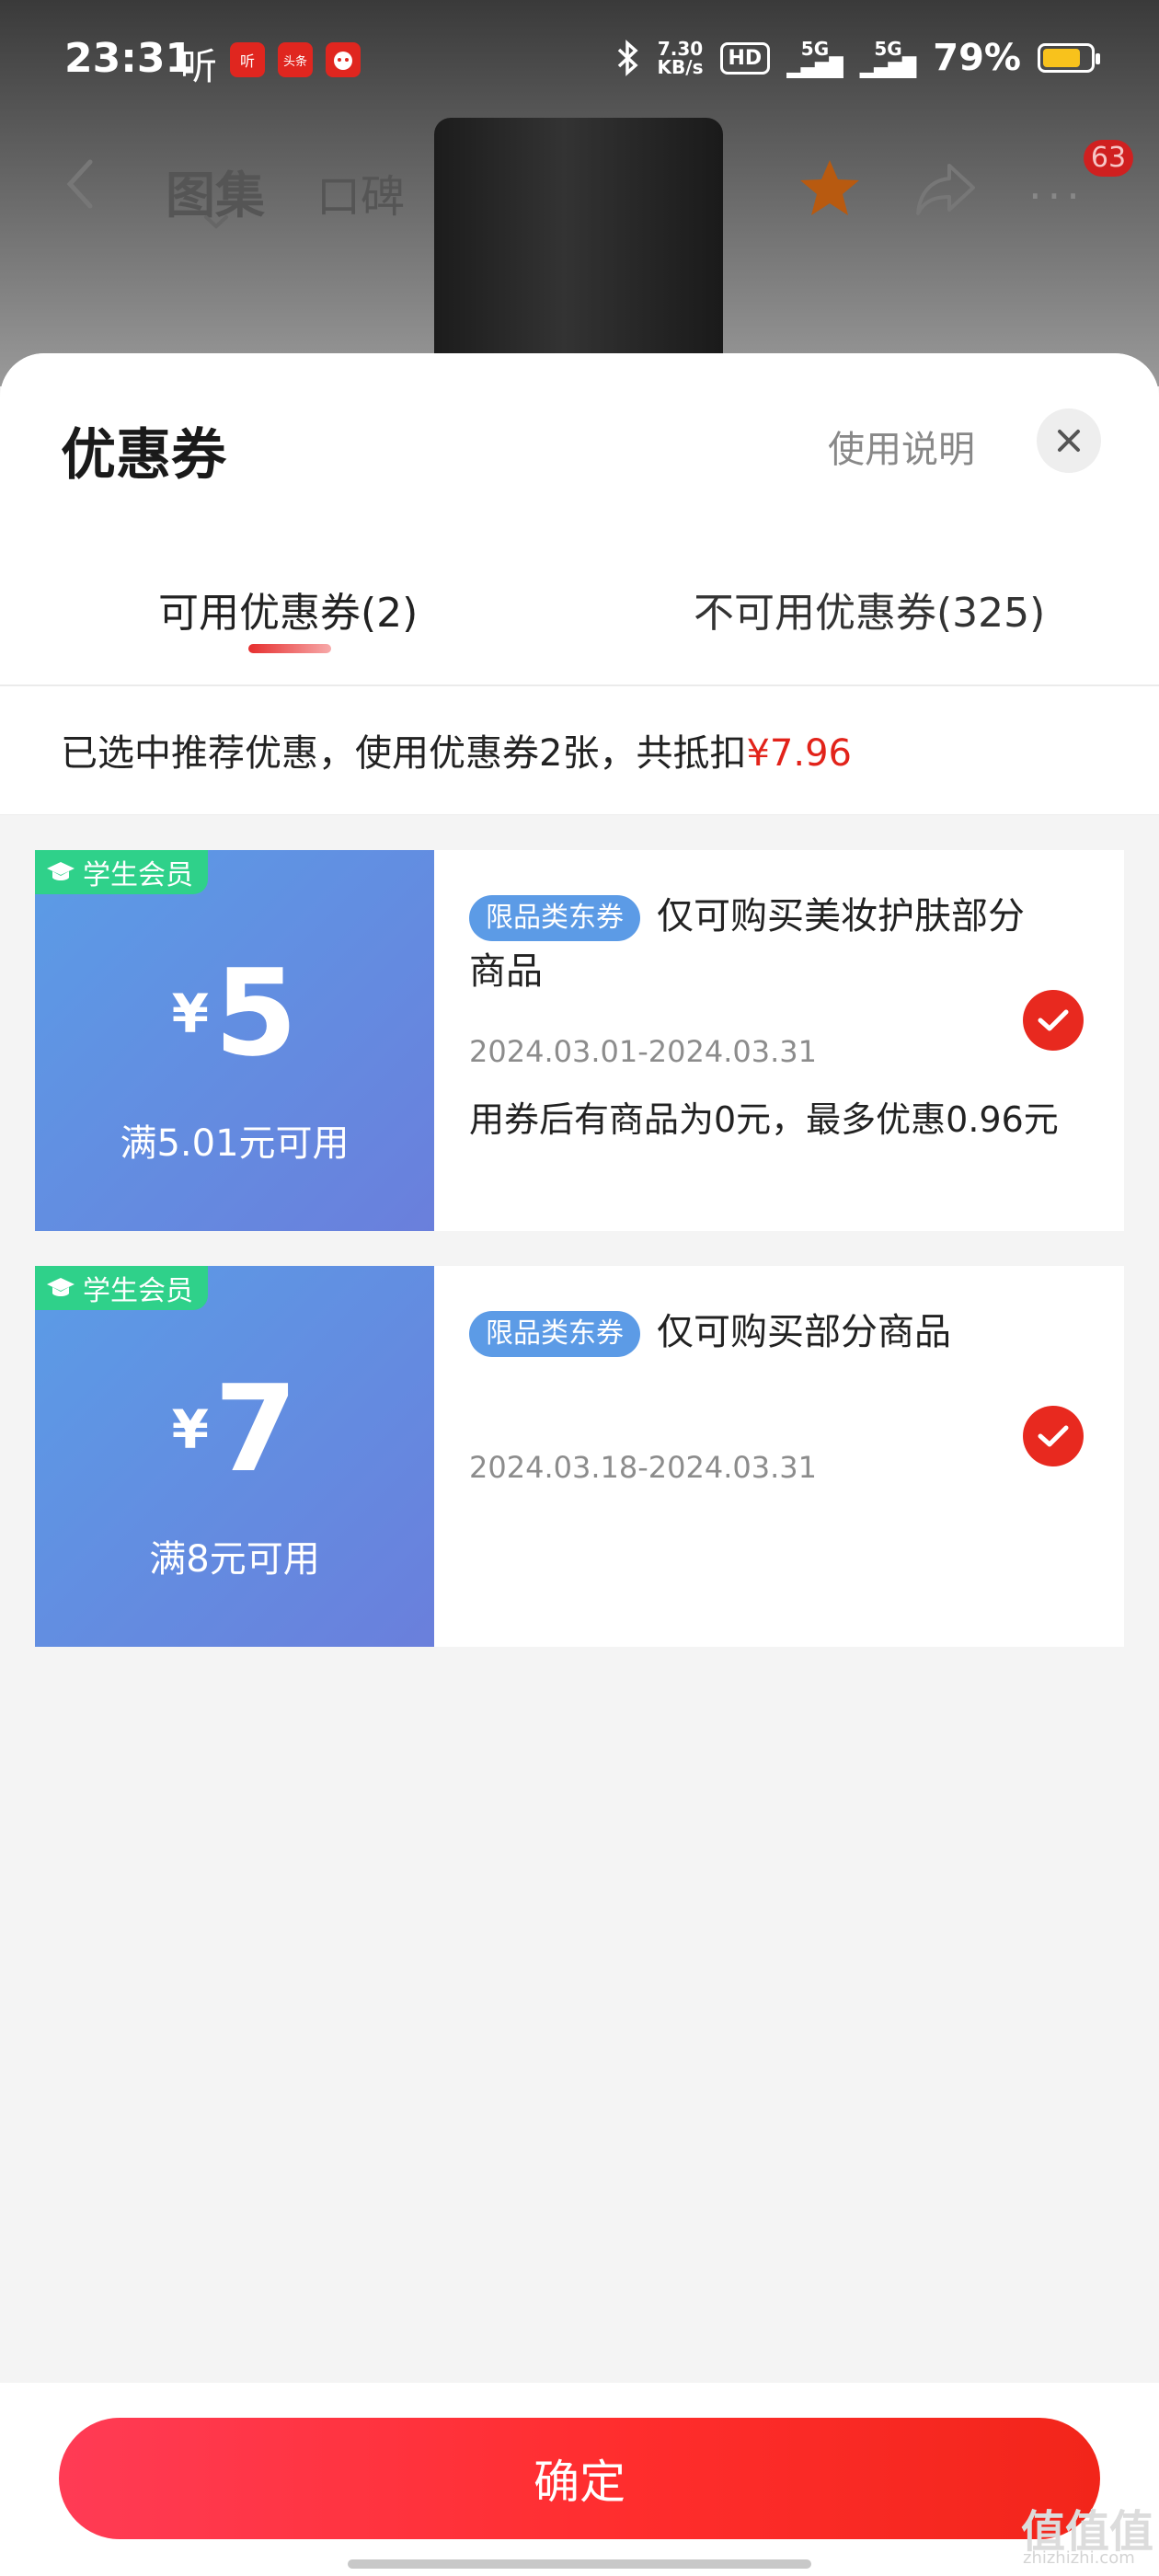 Image resolution: width=1159 pixels, height=2576 pixels. I want to click on close-button, so click(1069, 440).